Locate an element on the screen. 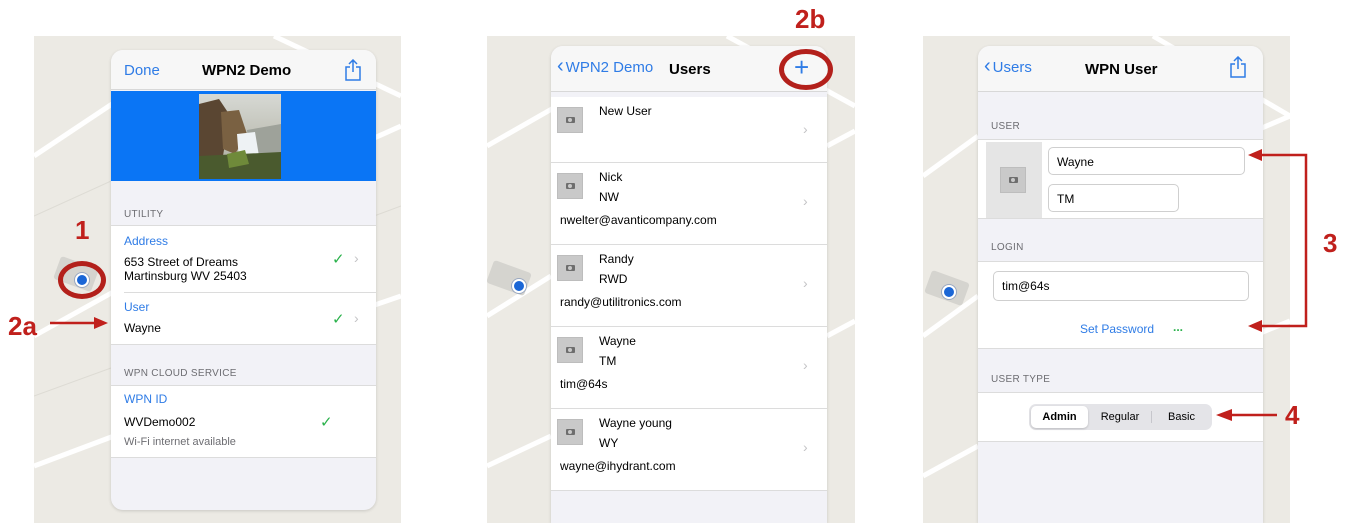  section-label-login: LOGIN is located at coordinates (1007, 247).